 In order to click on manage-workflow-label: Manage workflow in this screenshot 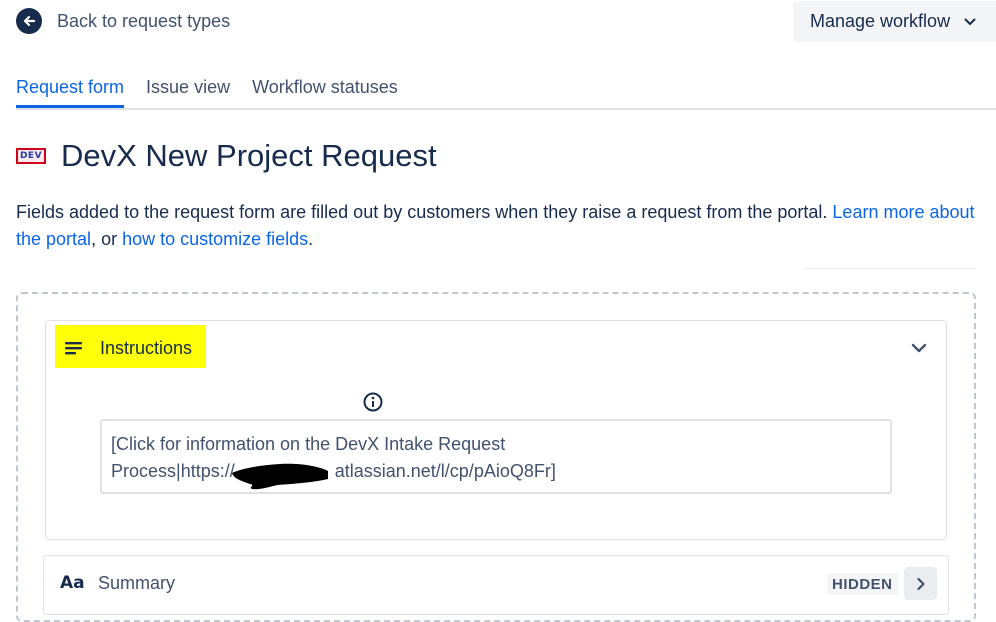, I will do `click(880, 21)`.